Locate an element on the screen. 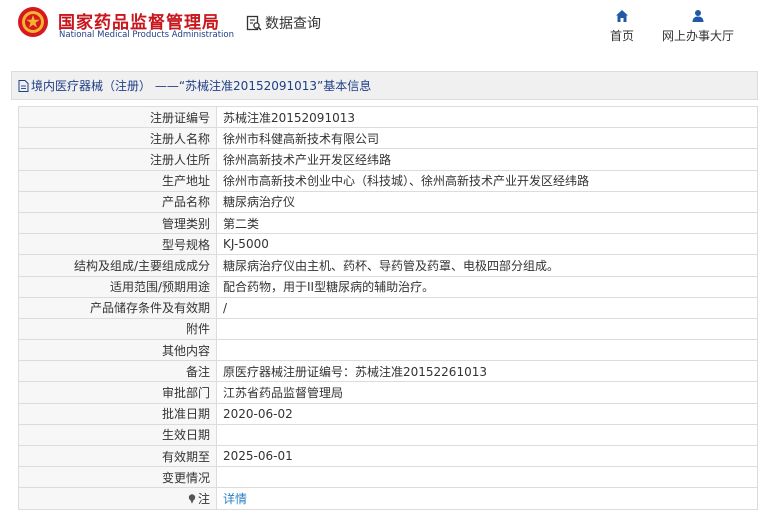  row-value: 2025-06-01 is located at coordinates (487, 456).